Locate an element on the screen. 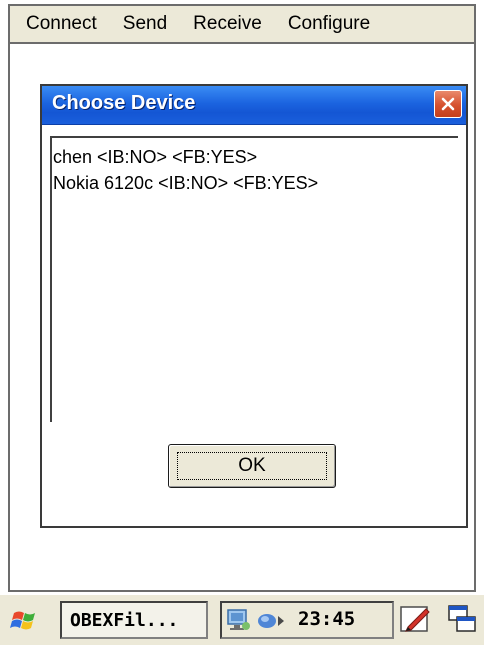  menu-bar: Connect Send Receive Configure is located at coordinates (242, 24).